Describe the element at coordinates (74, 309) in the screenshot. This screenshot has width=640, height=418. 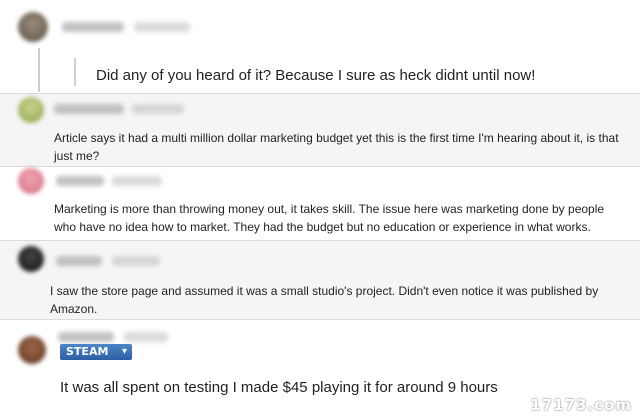
I see `comment-text-line: Amazon.` at that location.